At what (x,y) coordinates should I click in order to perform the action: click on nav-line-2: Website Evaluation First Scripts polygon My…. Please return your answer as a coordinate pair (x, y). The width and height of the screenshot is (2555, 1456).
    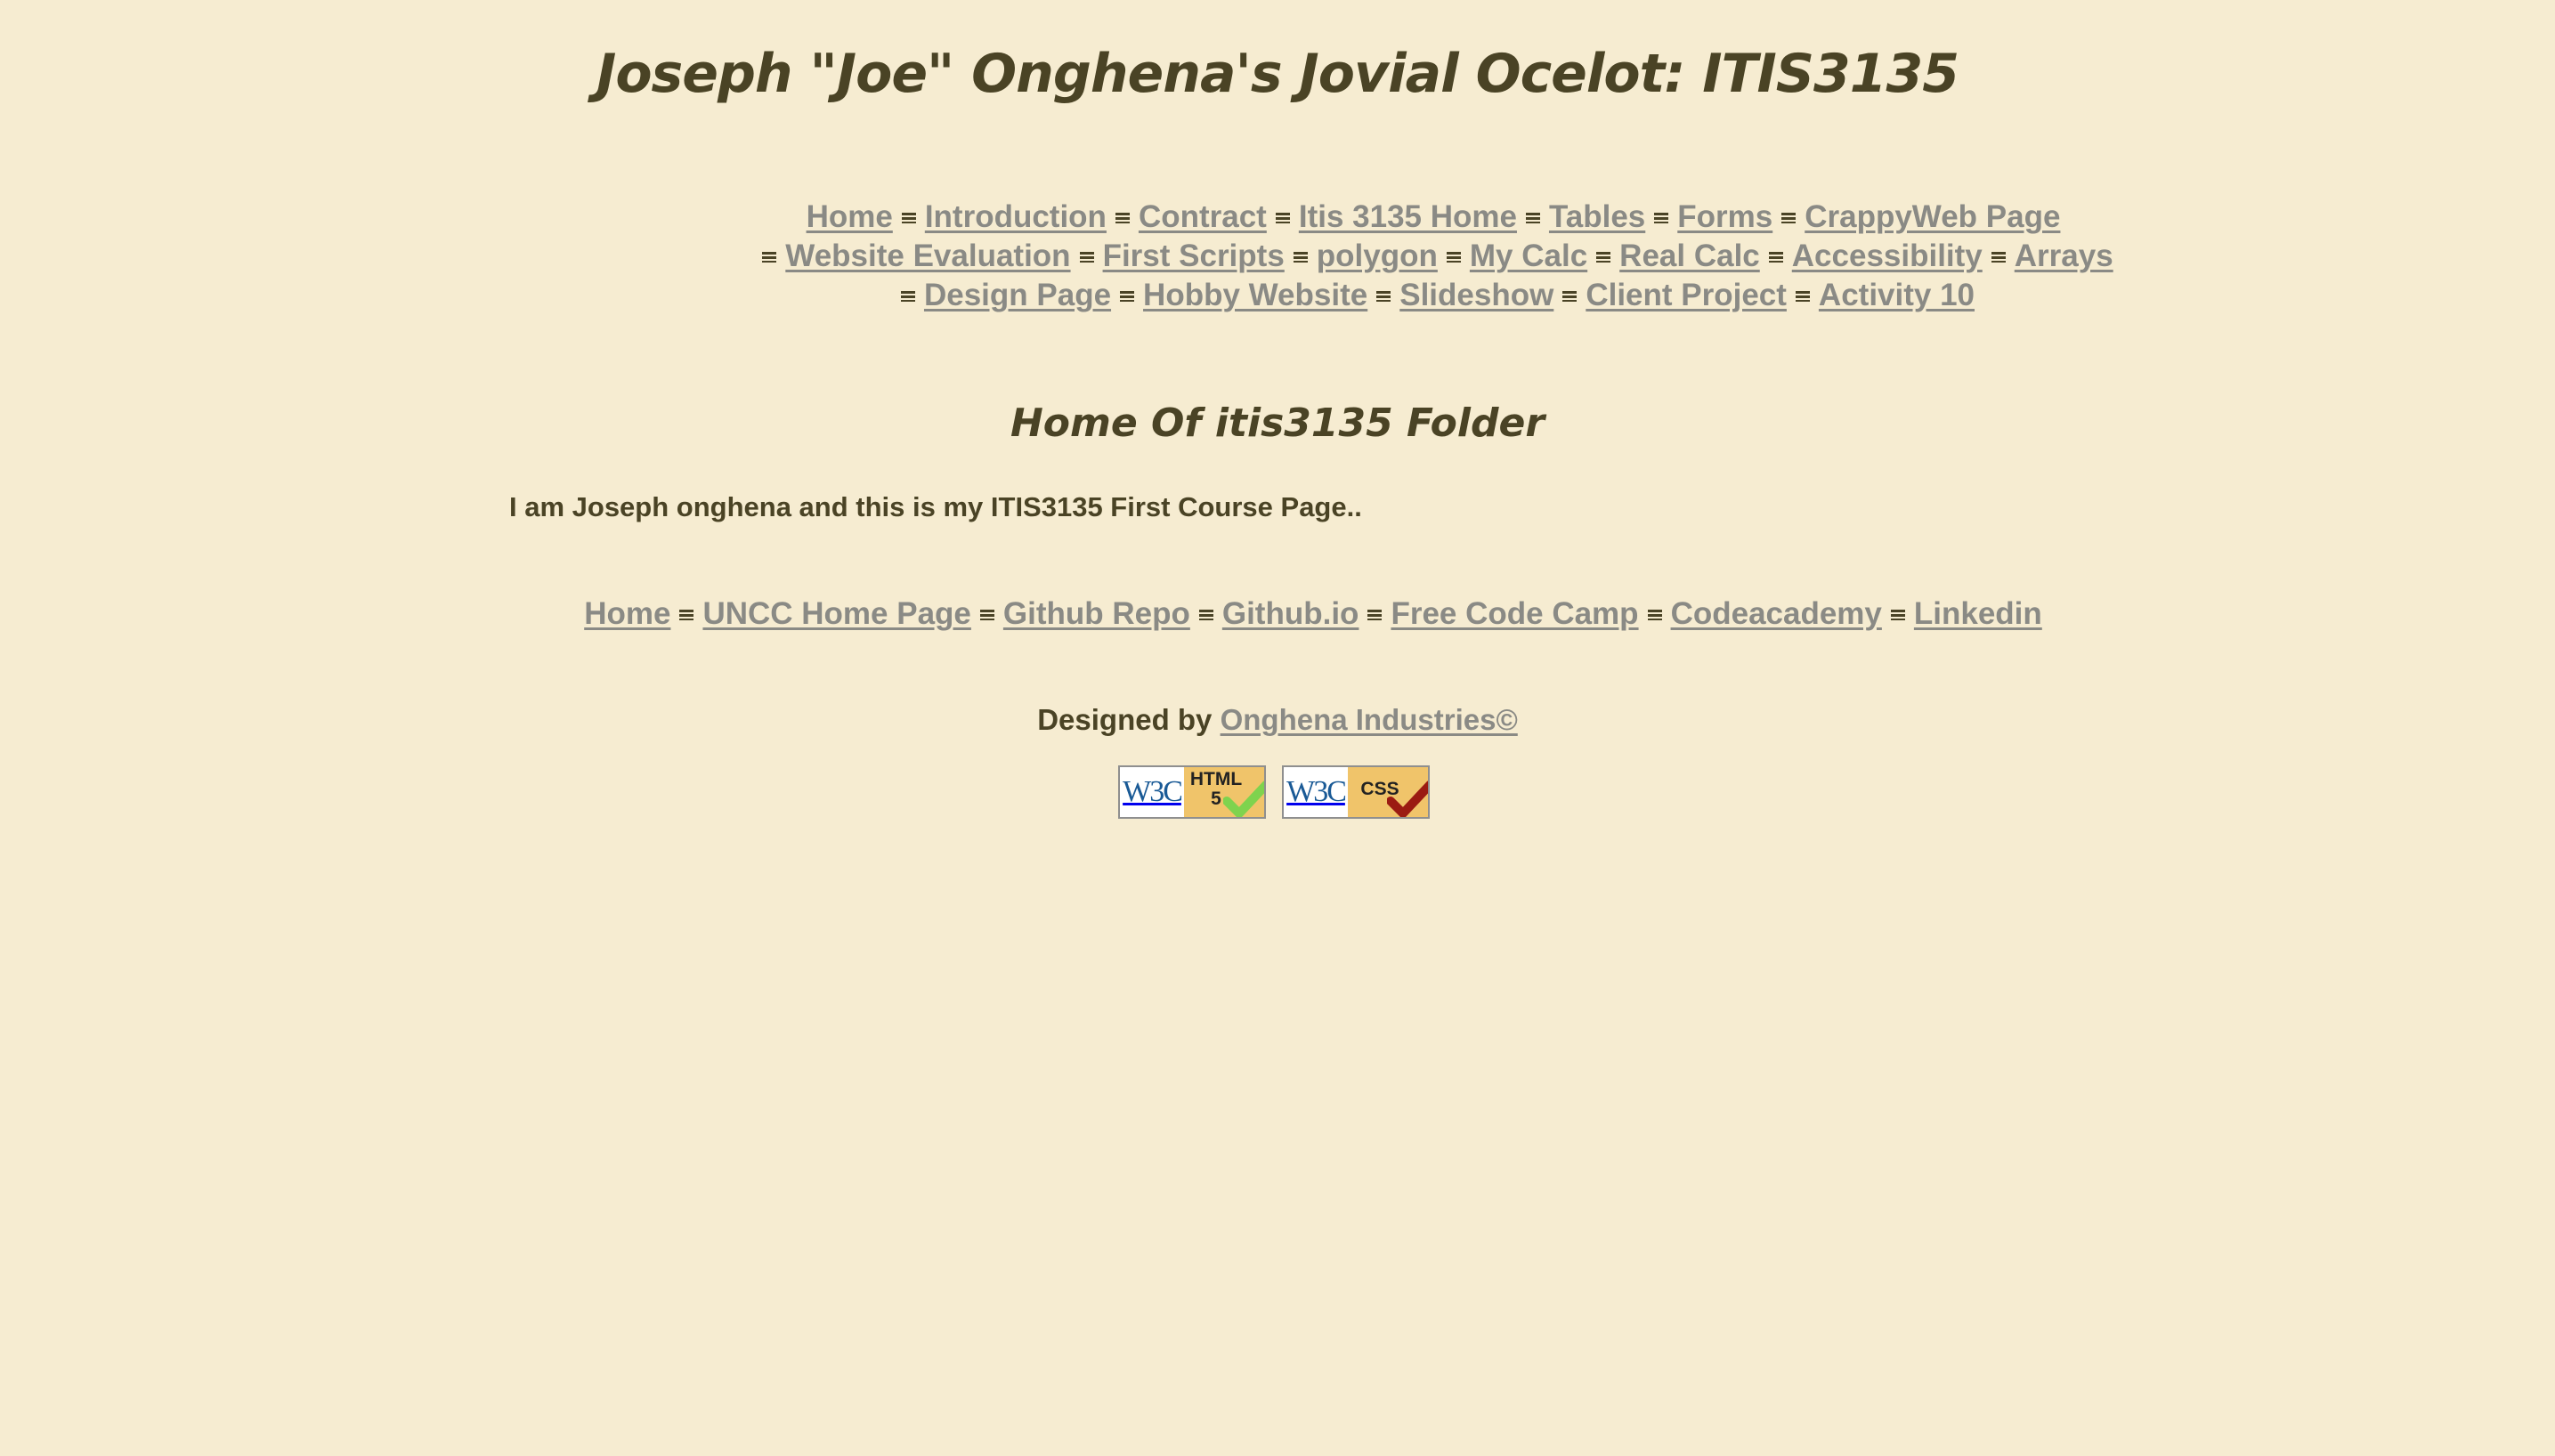
    Looking at the image, I should click on (1433, 256).